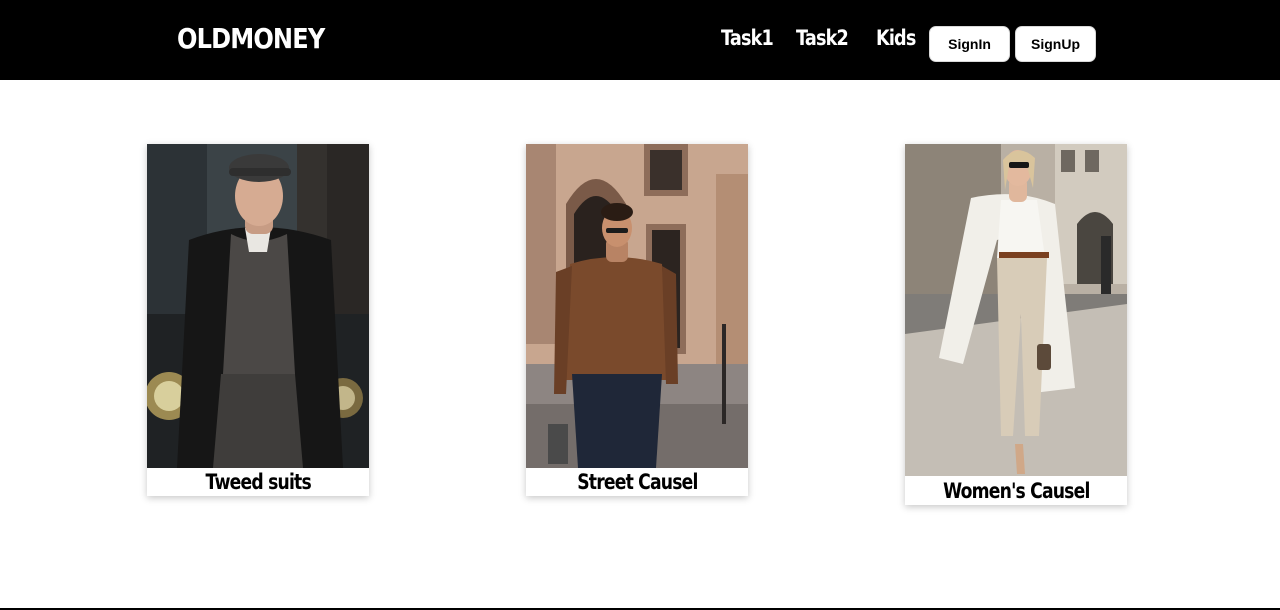 The image size is (1280, 610). Describe the element at coordinates (1016, 491) in the screenshot. I see `card-caption: Women's Causel` at that location.